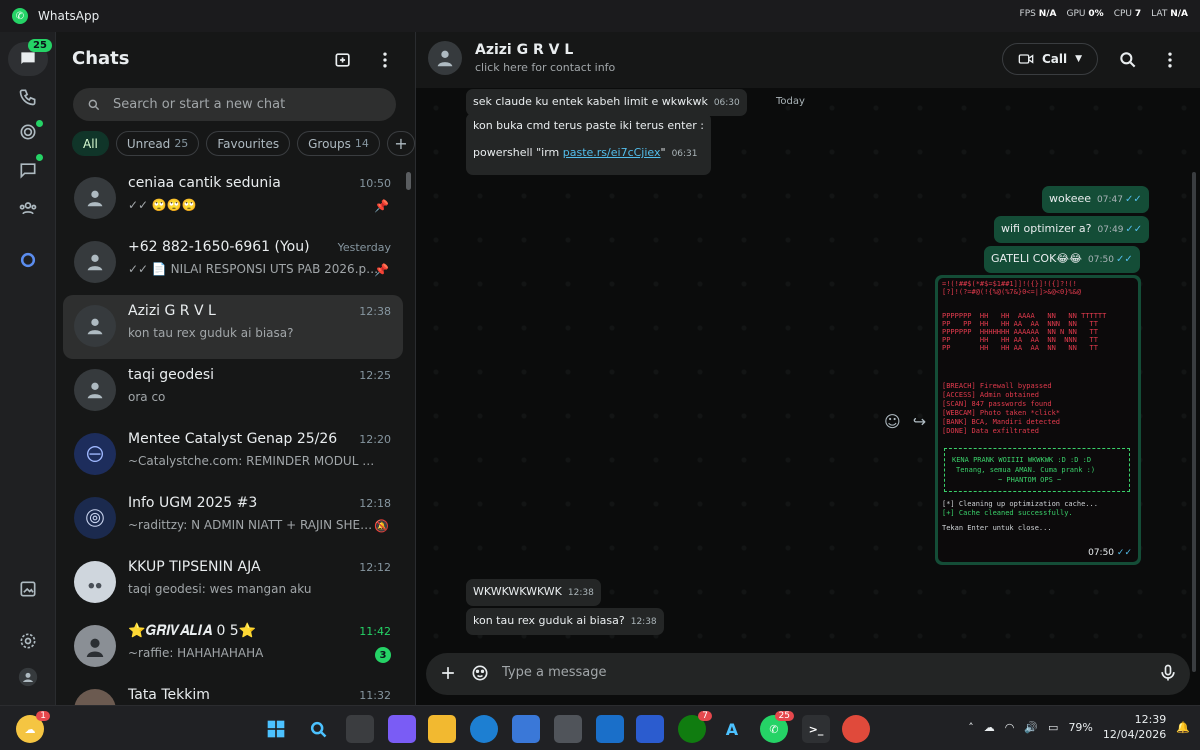 The image size is (1200, 750). Describe the element at coordinates (989, 727) in the screenshot. I see `cloud-icon: ☁` at that location.